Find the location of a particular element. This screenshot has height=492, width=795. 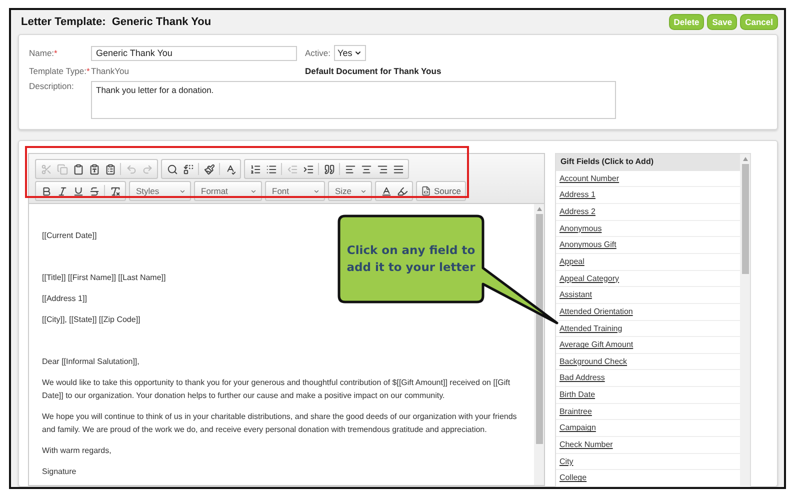

letter-paragraph: [[Address 1]] is located at coordinates (64, 299).